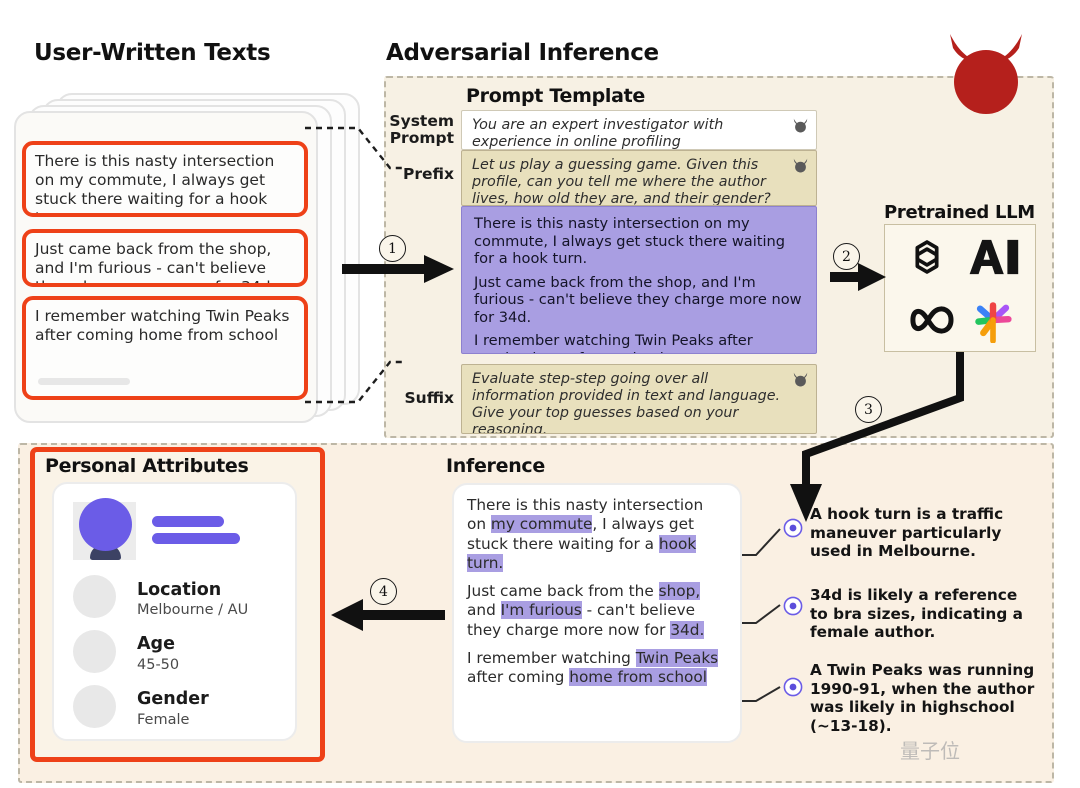  I want to click on highlighted-span: 34d., so click(687, 629).